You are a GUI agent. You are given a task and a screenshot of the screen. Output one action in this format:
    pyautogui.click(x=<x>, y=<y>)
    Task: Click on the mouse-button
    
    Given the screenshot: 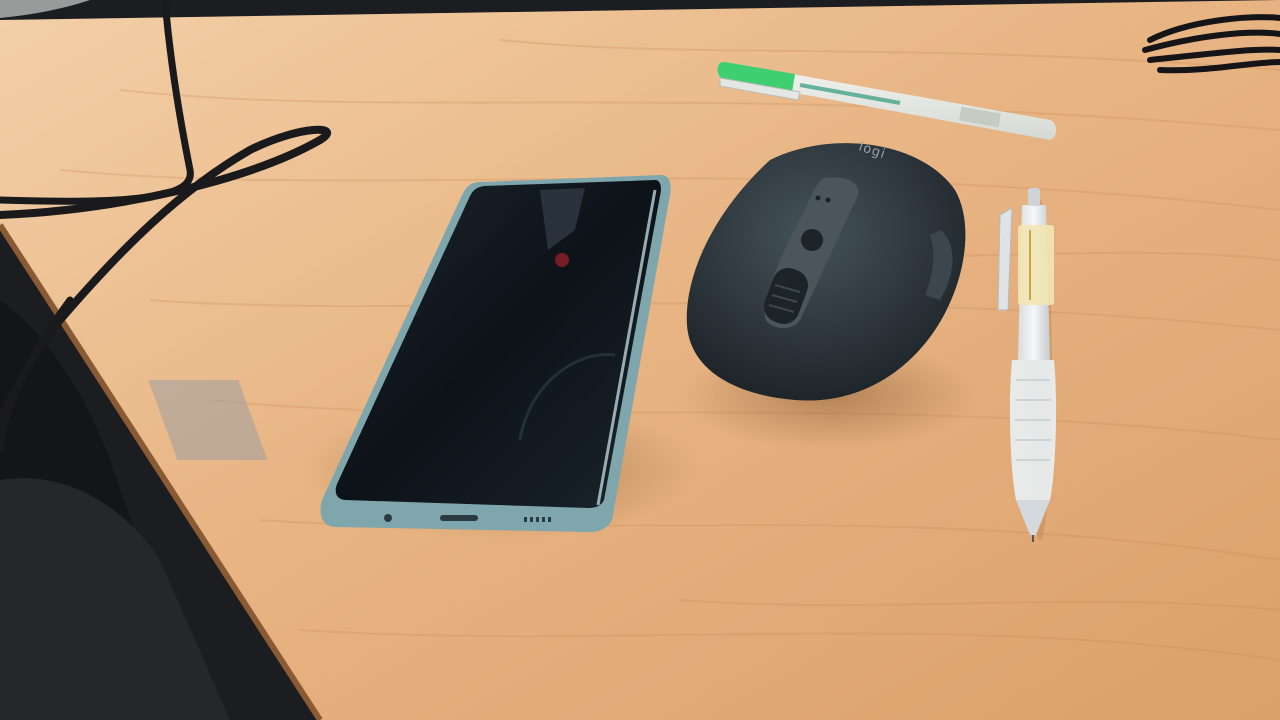 What is the action you would take?
    pyautogui.click(x=812, y=240)
    